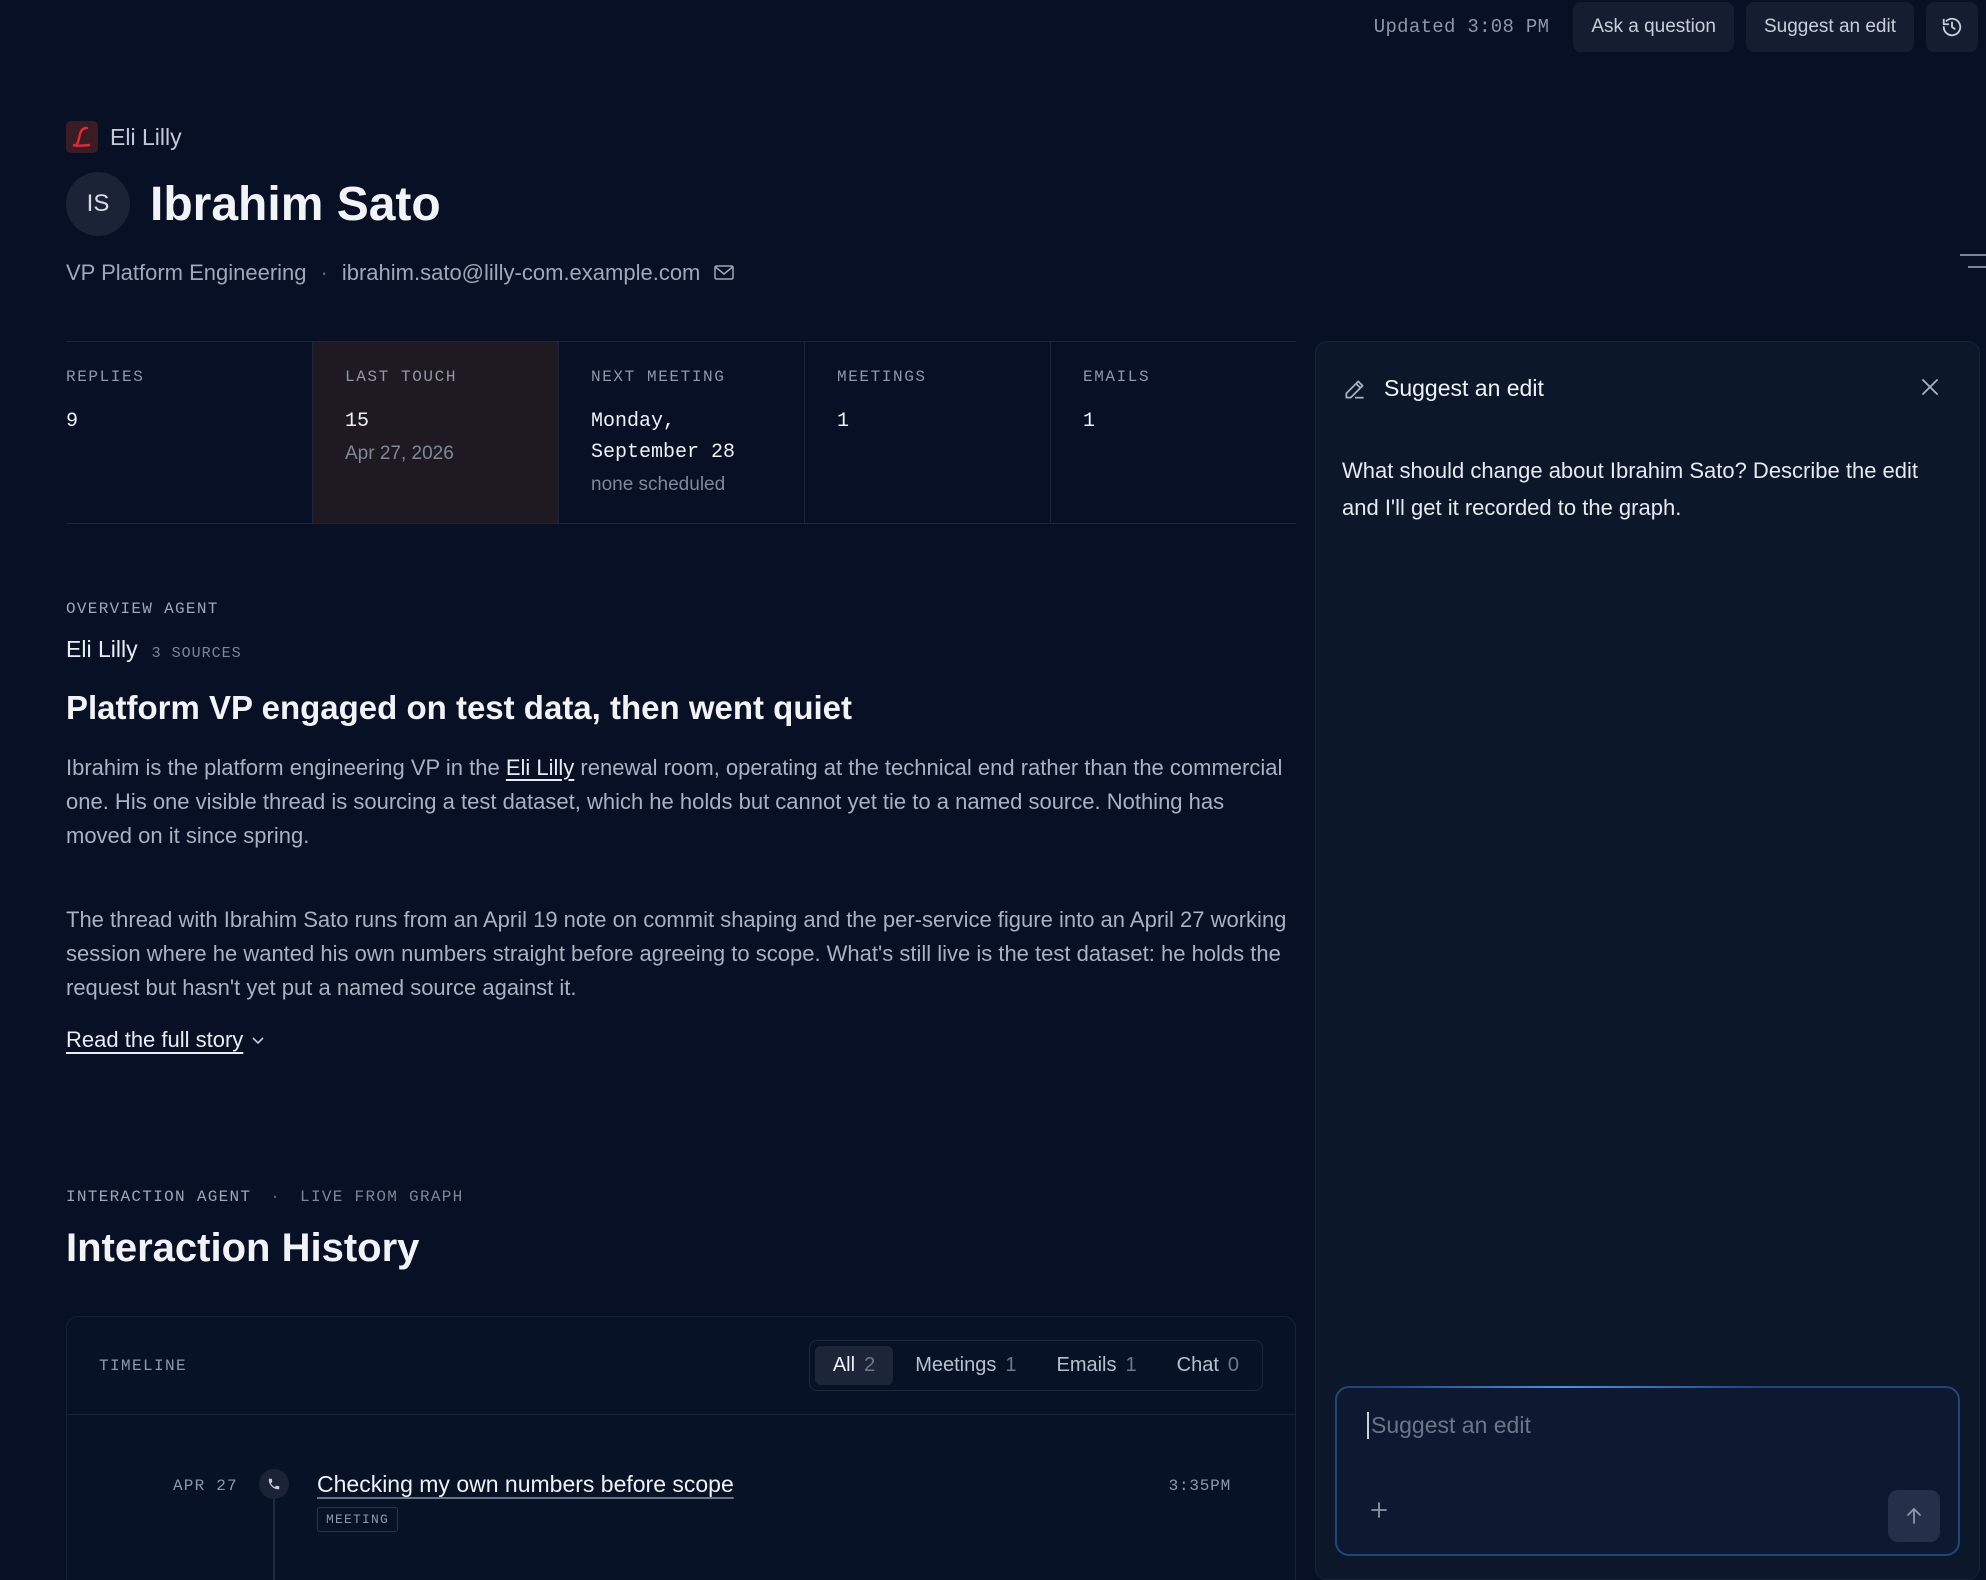  Describe the element at coordinates (435, 432) in the screenshot. I see `stat-last-touch: LAST TOUCH 15 Apr 27, 2026` at that location.